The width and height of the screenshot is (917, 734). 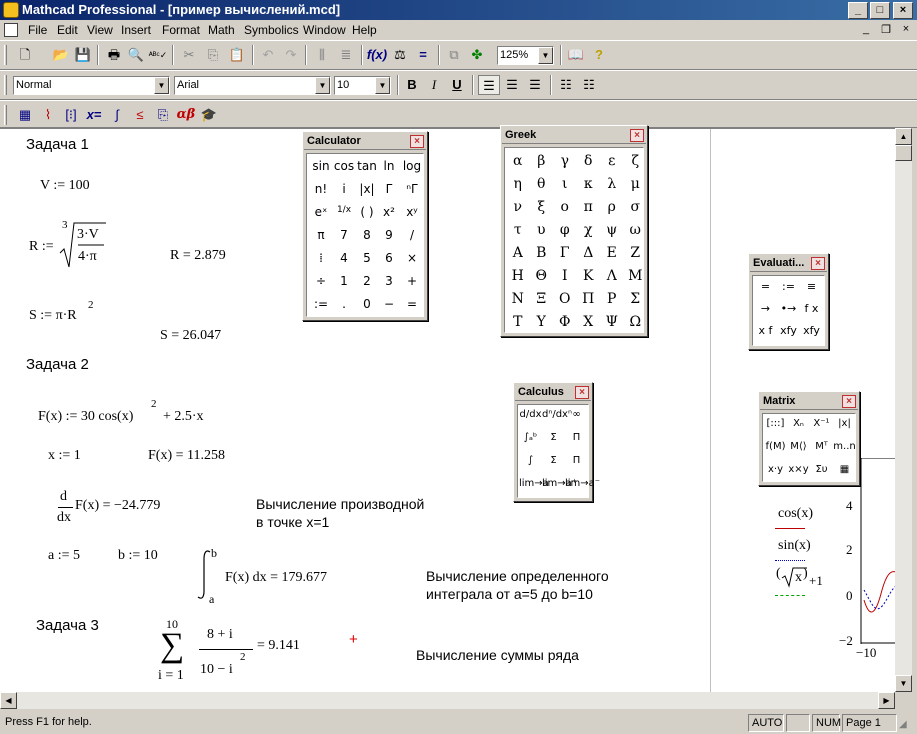 I want to click on greek-letter-button: ω, so click(x=636, y=230).